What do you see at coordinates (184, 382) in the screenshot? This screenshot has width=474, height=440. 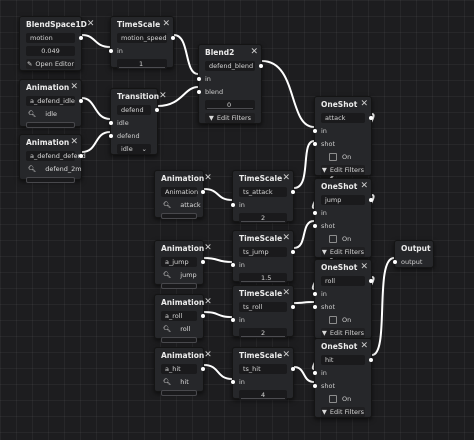 I see `animation-name: hit` at bounding box center [184, 382].